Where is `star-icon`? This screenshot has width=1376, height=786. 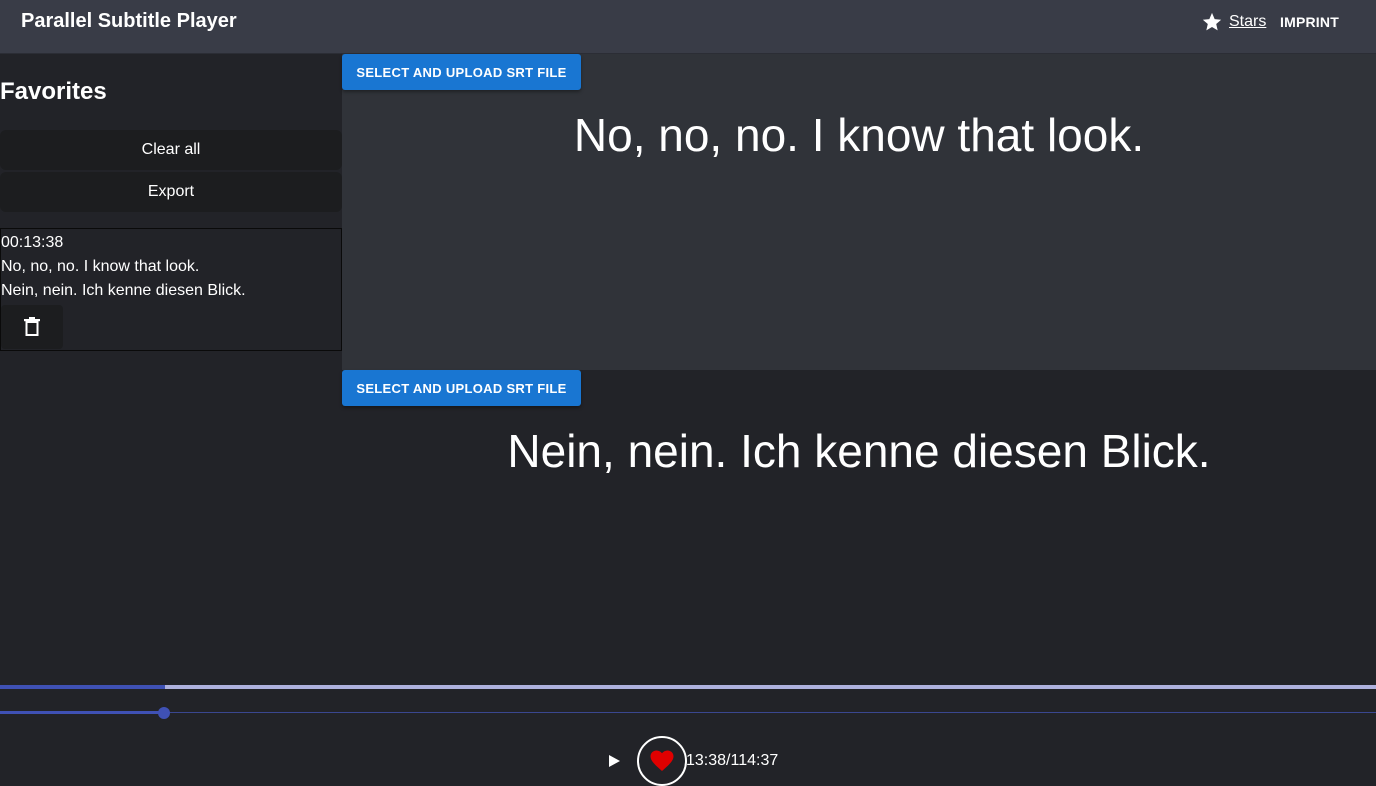 star-icon is located at coordinates (1212, 21).